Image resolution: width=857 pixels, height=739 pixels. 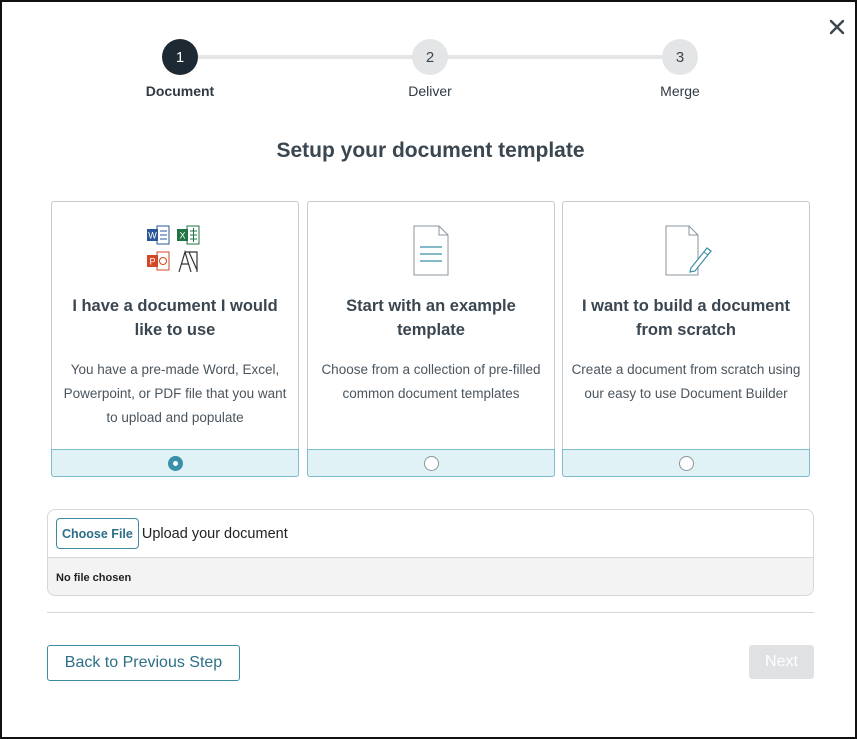 I want to click on close-icon, so click(x=837, y=27).